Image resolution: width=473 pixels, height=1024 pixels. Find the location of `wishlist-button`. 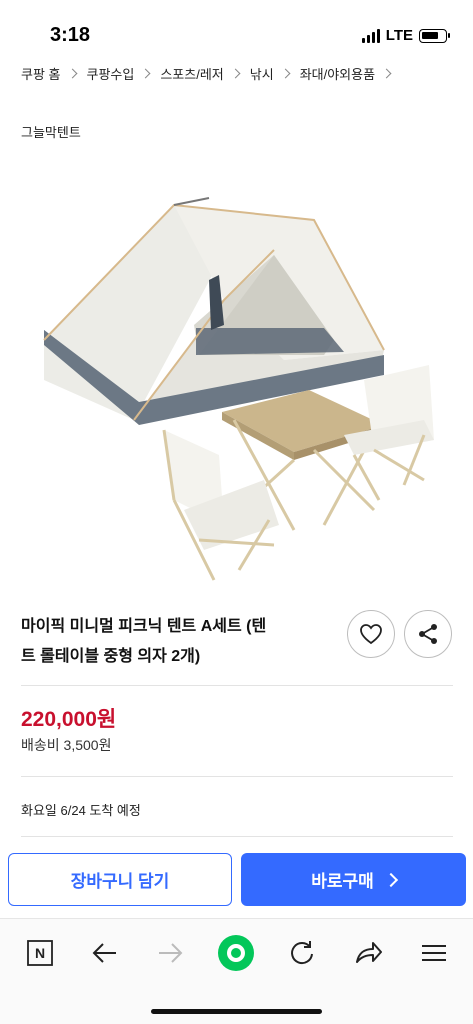

wishlist-button is located at coordinates (371, 634).